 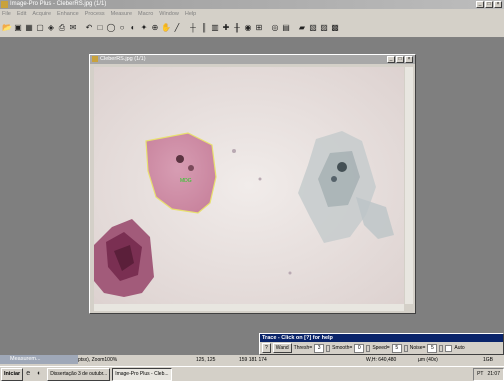 I want to click on maximize-button: □, so click(x=489, y=4).